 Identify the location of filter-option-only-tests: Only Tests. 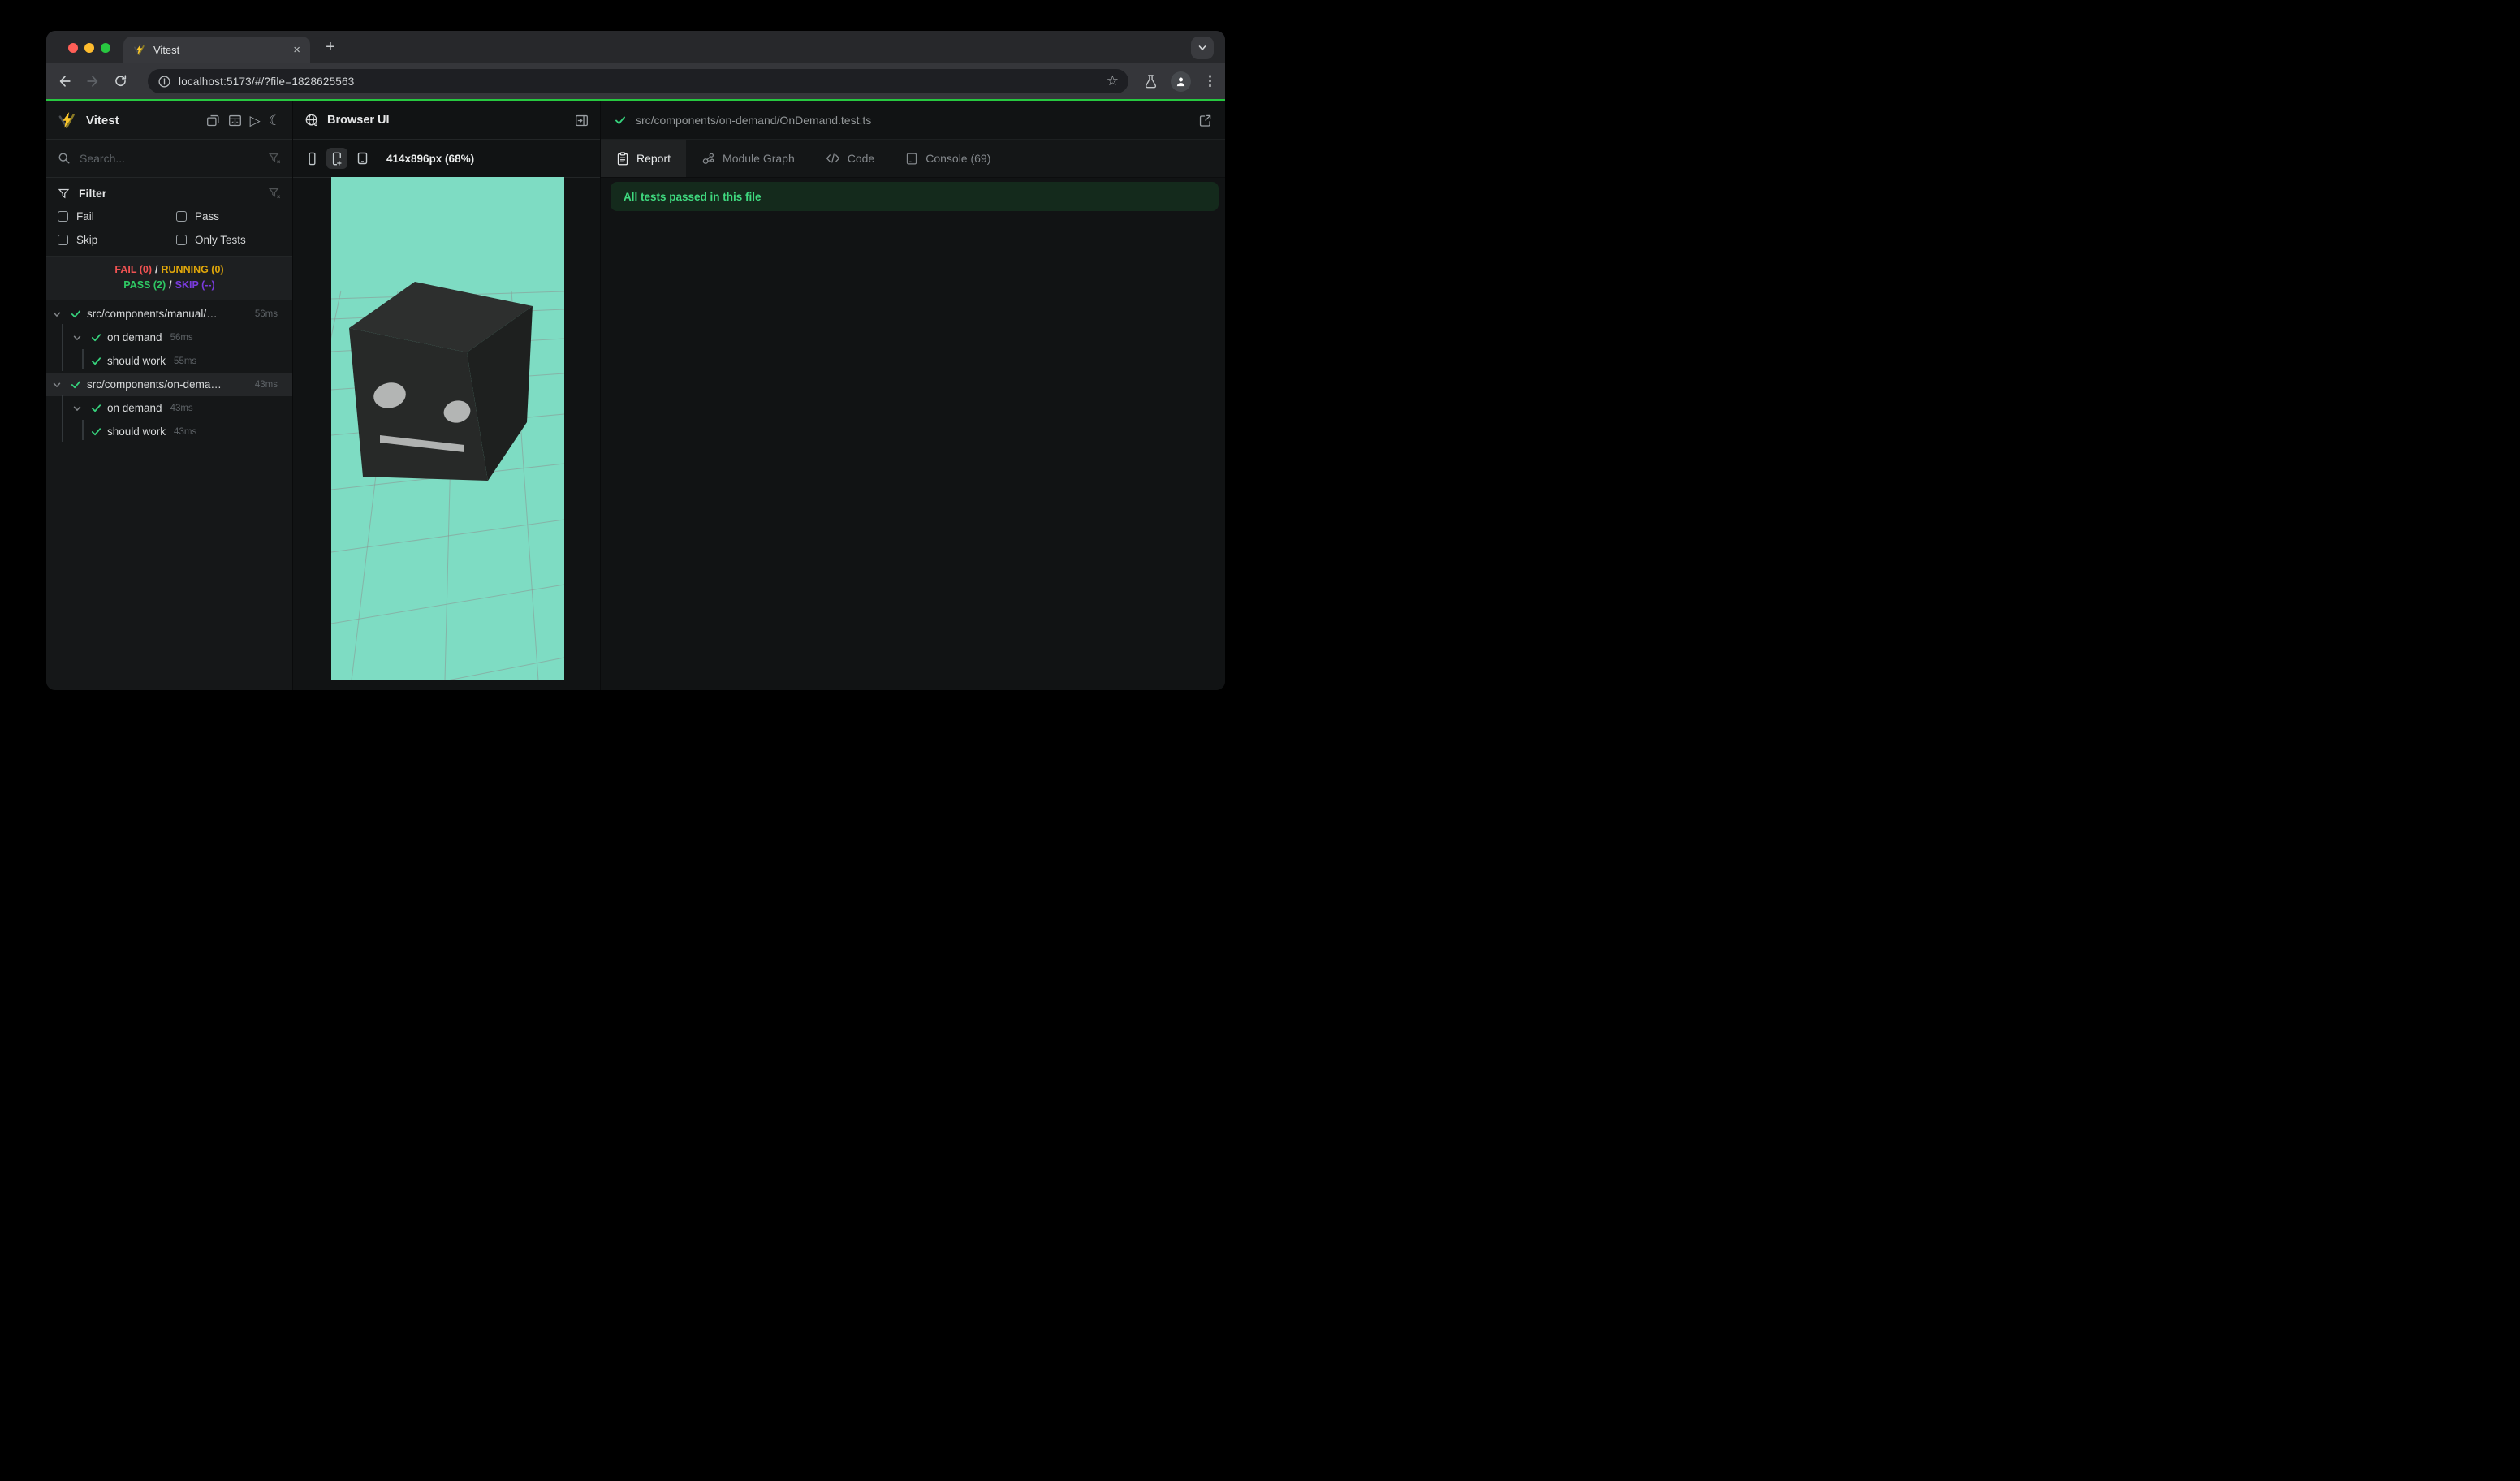
(228, 240).